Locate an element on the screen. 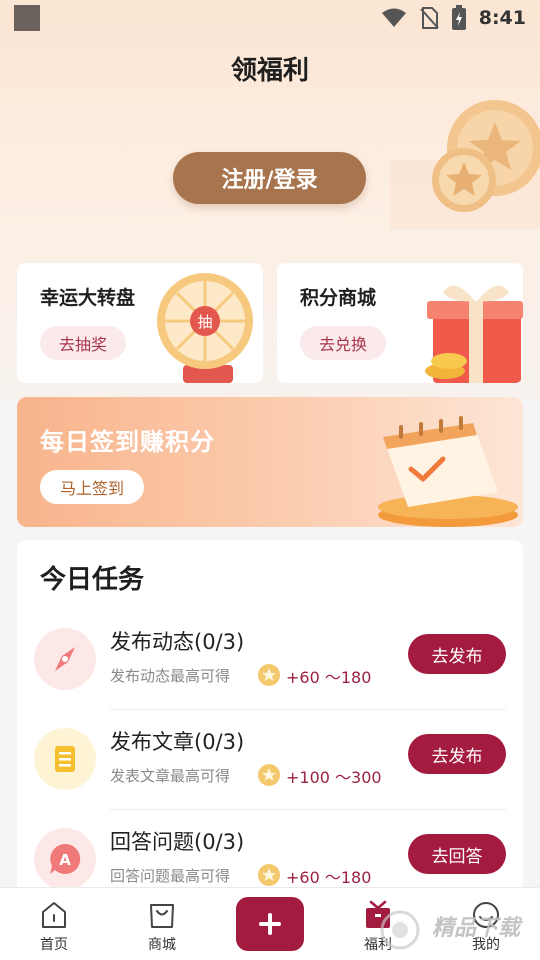  calendar-check-icon is located at coordinates (448, 471).